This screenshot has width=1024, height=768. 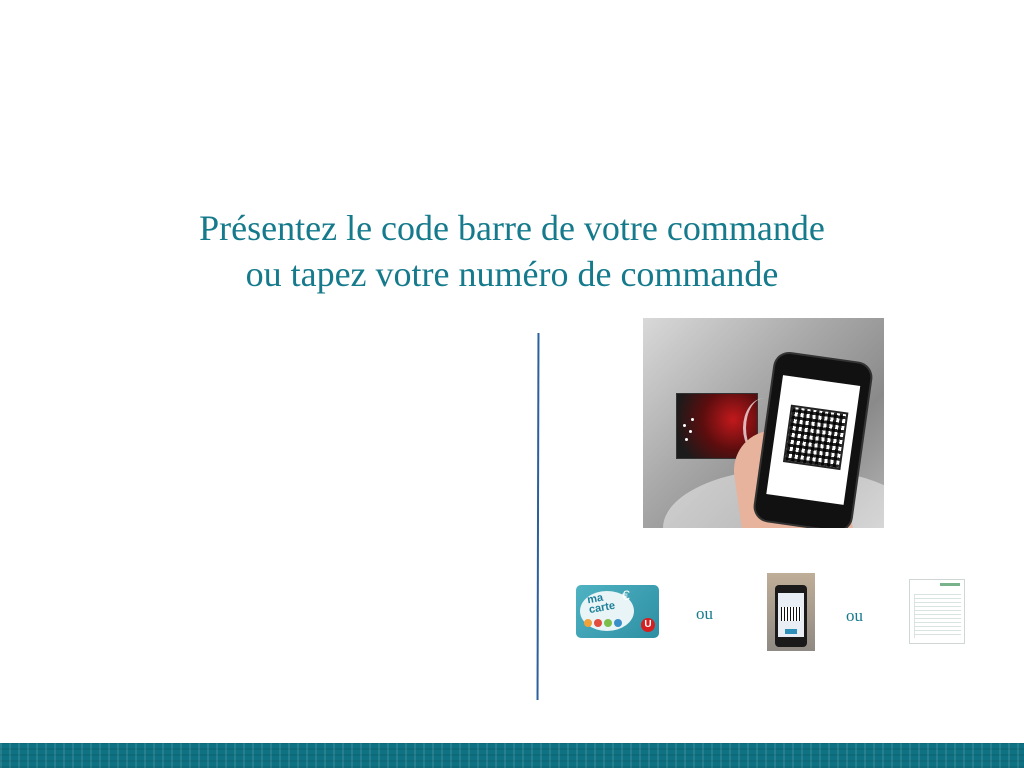 I want to click on brand-logo: U, so click(x=648, y=625).